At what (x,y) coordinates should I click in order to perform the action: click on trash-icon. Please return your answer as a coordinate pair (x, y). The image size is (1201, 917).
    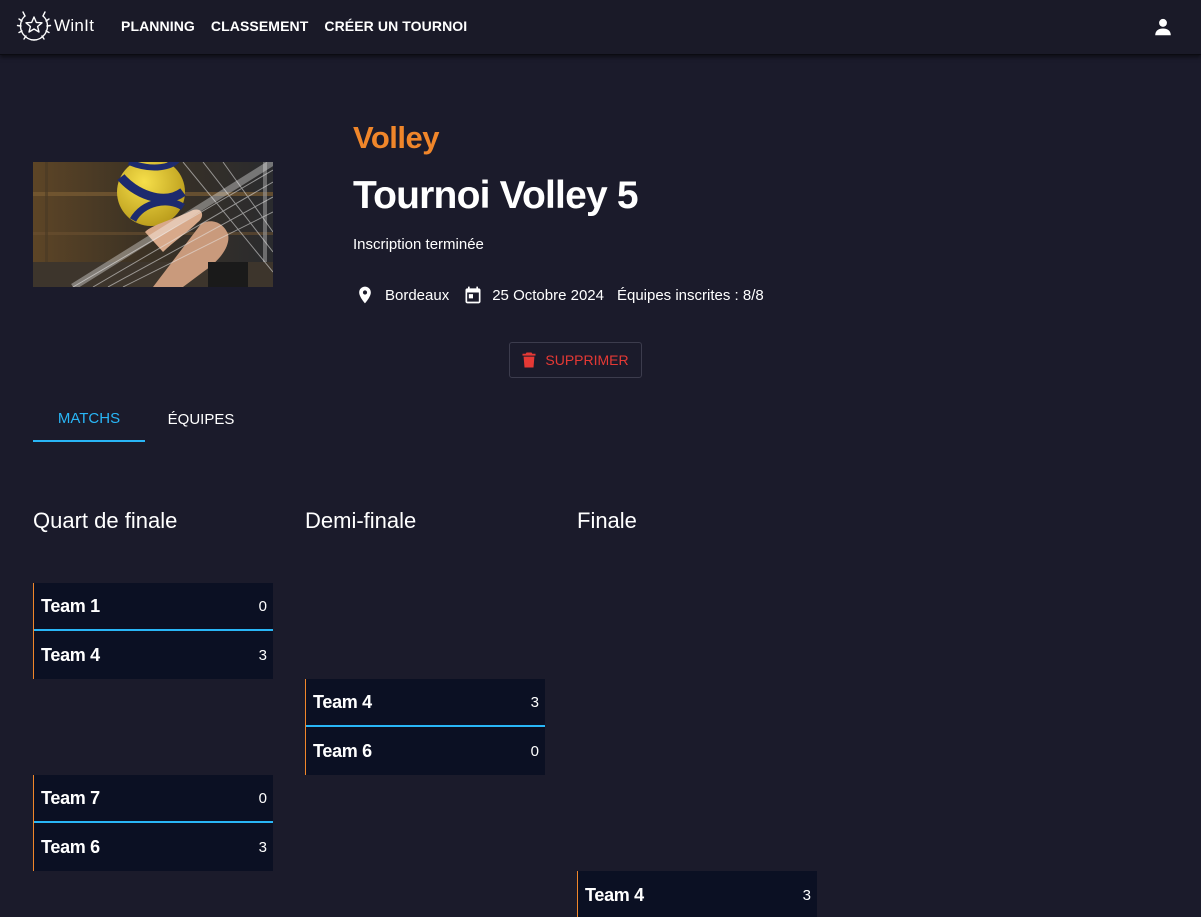
    Looking at the image, I should click on (529, 360).